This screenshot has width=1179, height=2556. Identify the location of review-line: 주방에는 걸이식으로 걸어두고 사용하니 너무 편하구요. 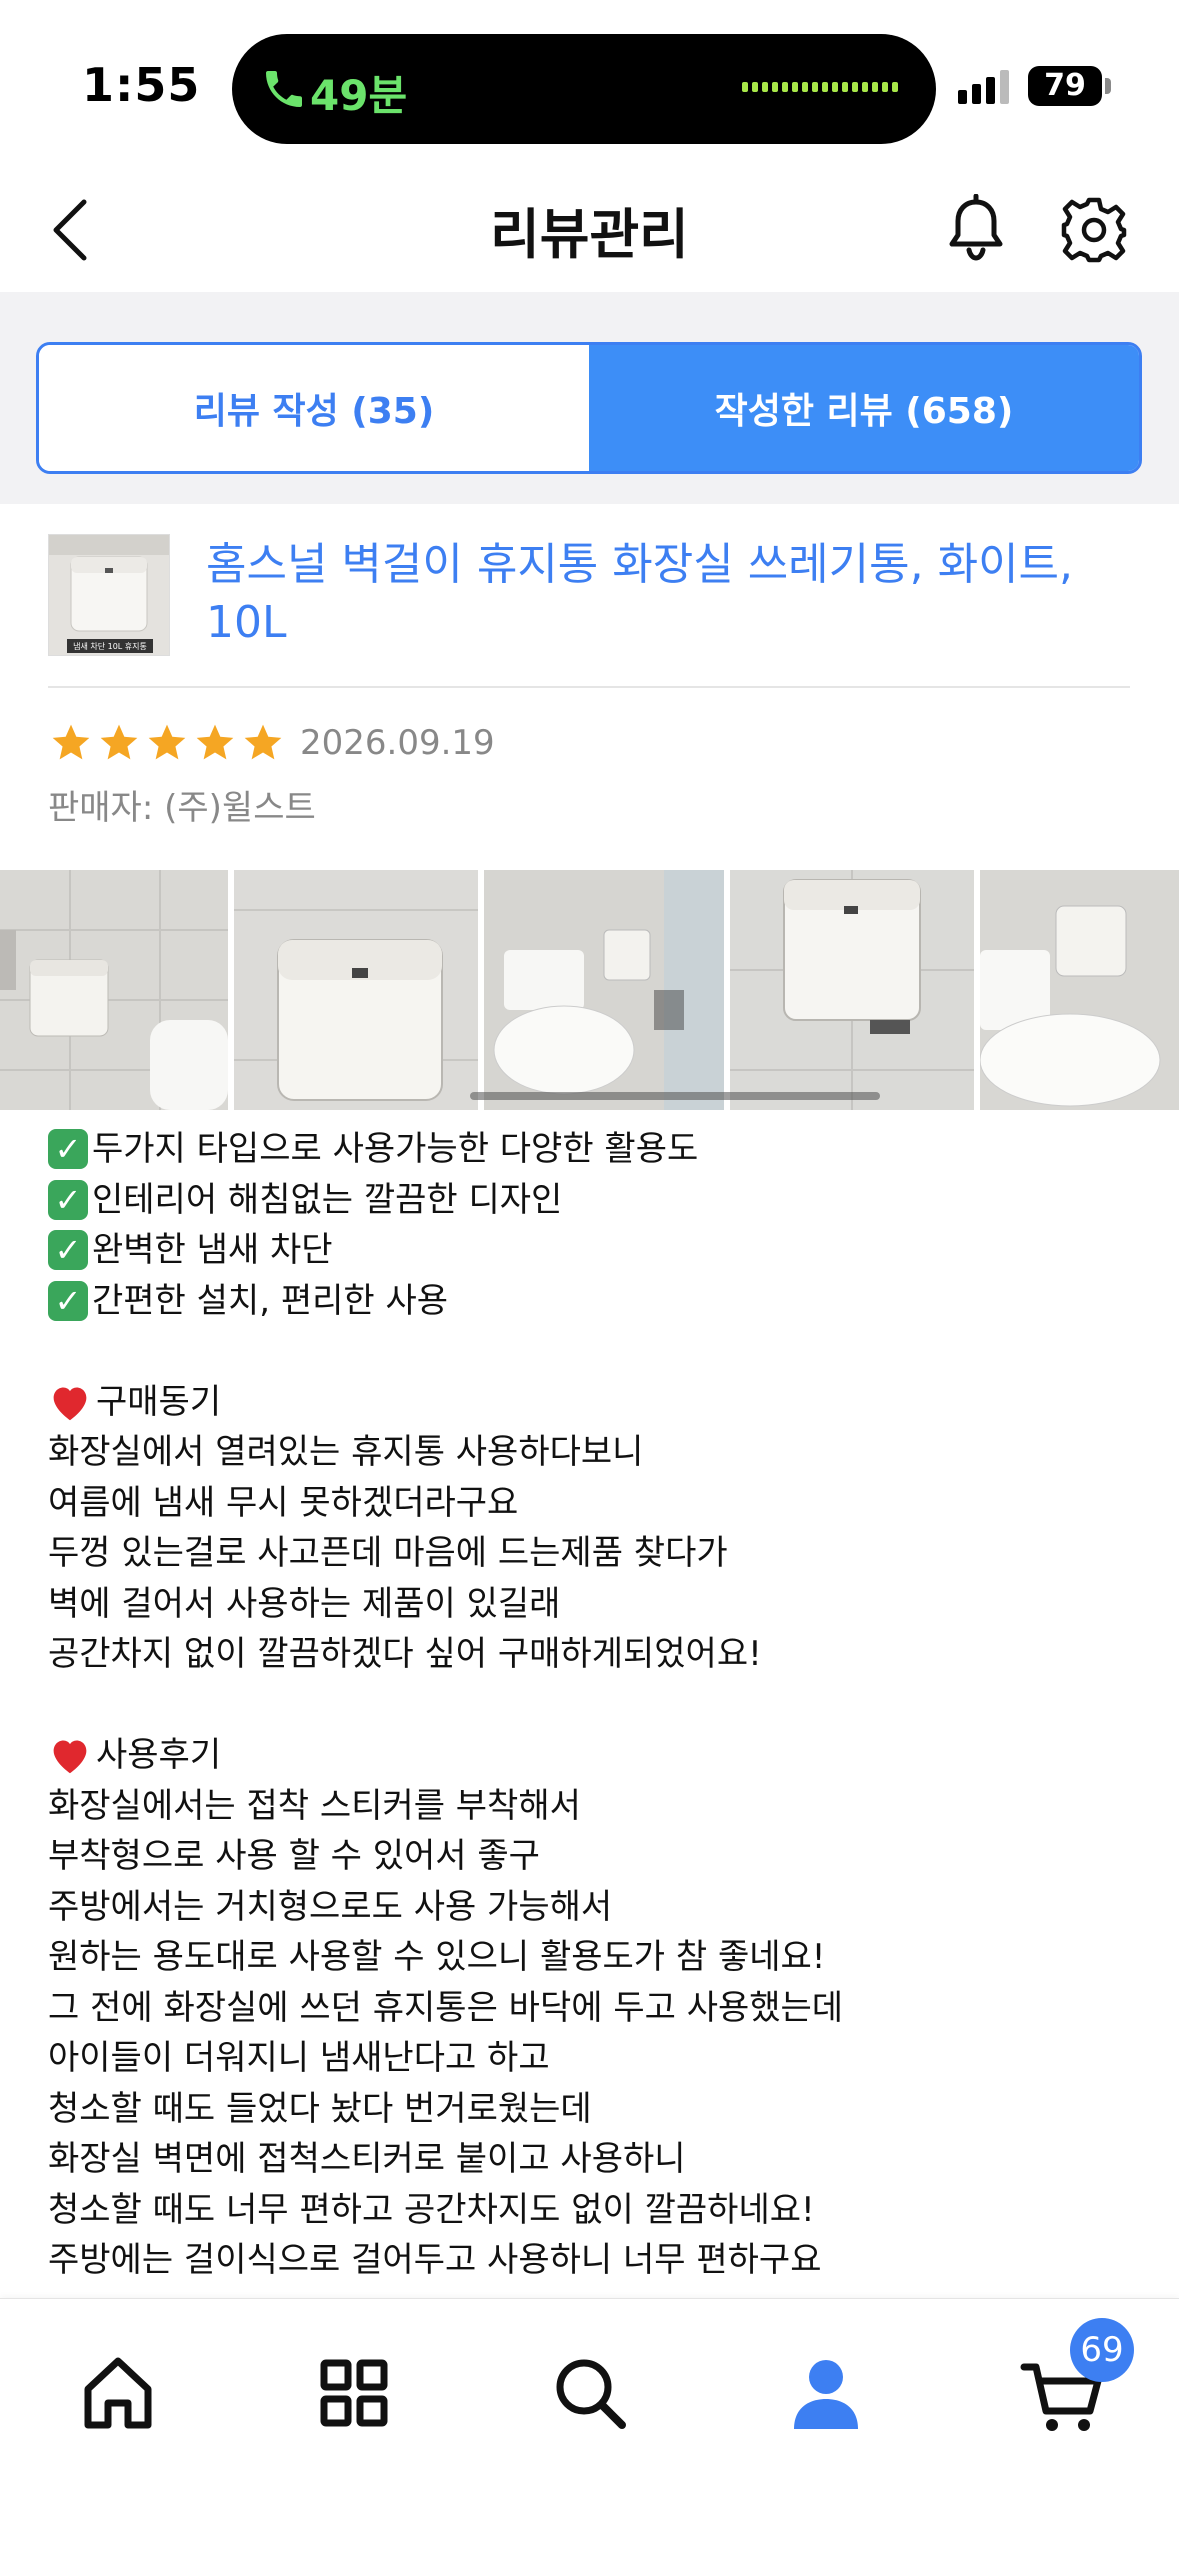
(435, 2260).